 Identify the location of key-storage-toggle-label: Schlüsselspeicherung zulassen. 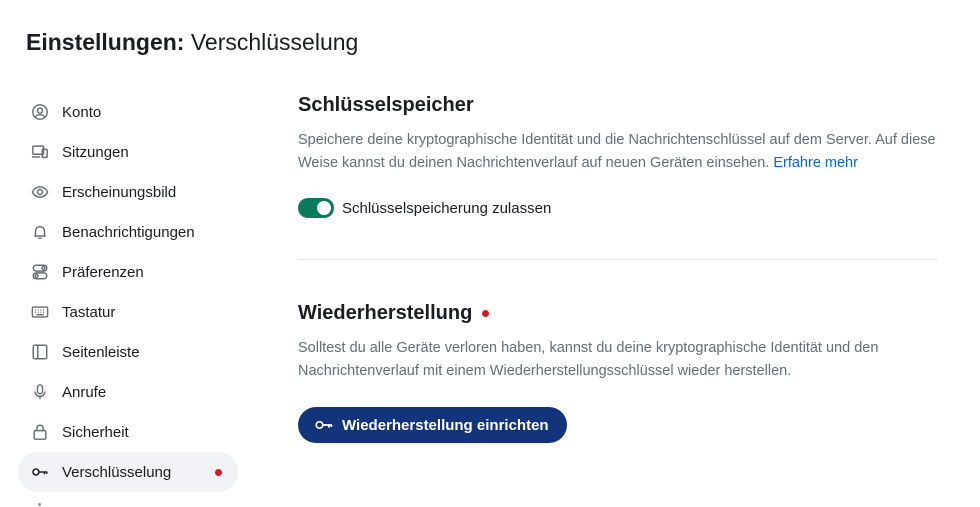
(447, 208).